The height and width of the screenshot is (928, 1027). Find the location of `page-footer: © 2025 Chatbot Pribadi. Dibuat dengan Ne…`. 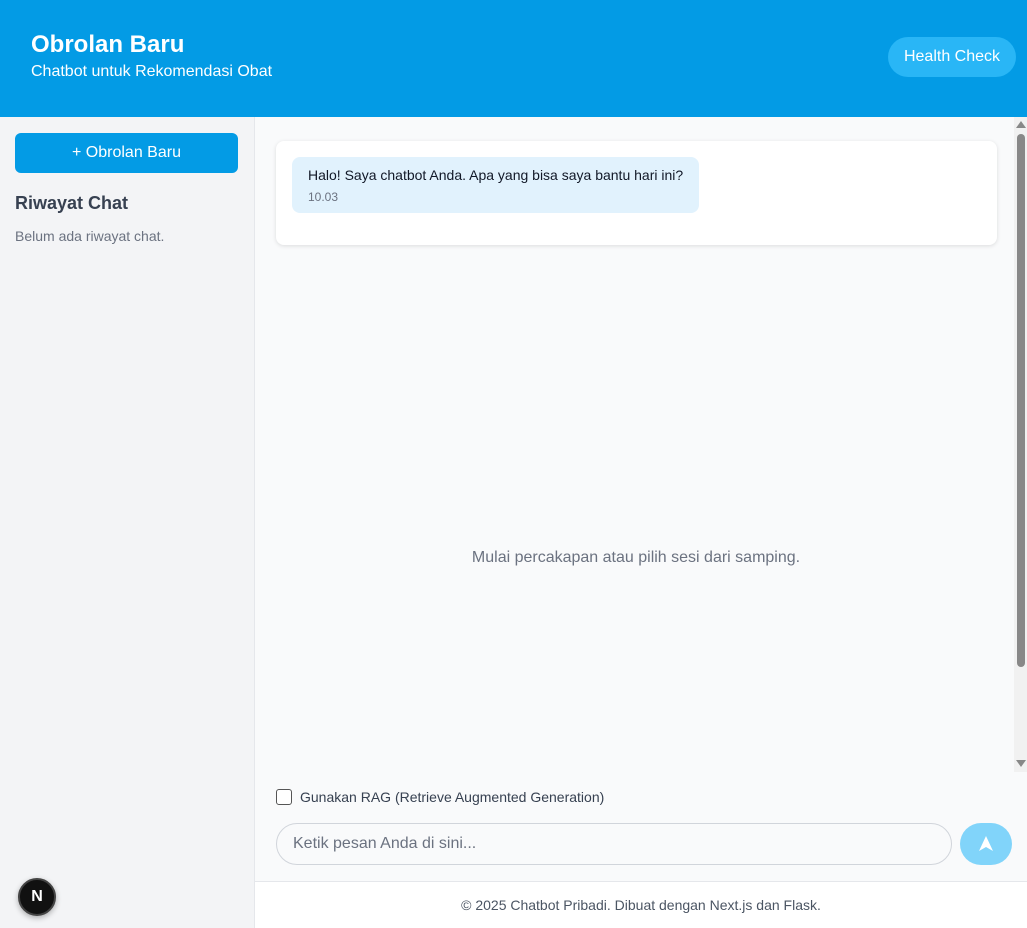

page-footer: © 2025 Chatbot Pribadi. Dibuat dengan Ne… is located at coordinates (641, 904).